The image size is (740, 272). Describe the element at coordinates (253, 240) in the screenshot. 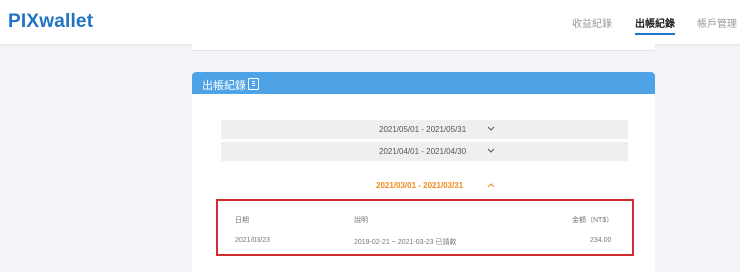

I see `row-date: 2021/03/23` at that location.